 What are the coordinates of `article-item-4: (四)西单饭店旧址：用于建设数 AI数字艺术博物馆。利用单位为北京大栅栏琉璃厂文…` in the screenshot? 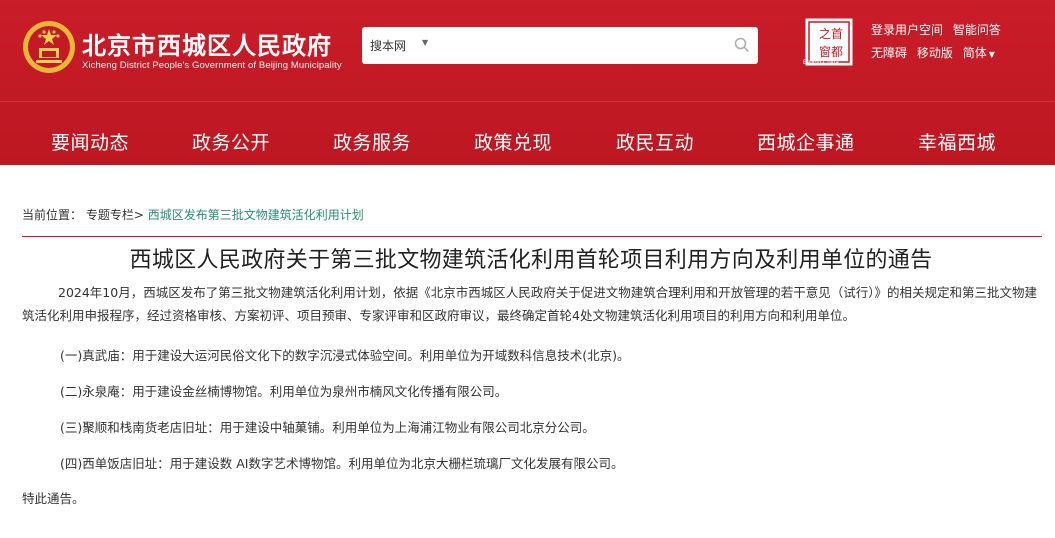 It's located at (342, 463).